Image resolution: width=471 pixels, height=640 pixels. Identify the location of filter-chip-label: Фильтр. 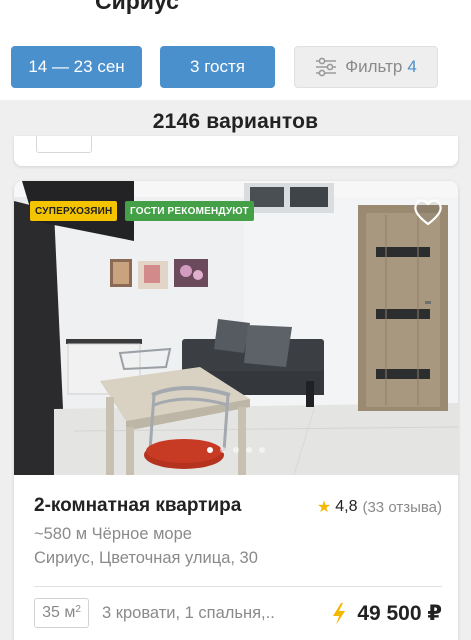
(374, 66).